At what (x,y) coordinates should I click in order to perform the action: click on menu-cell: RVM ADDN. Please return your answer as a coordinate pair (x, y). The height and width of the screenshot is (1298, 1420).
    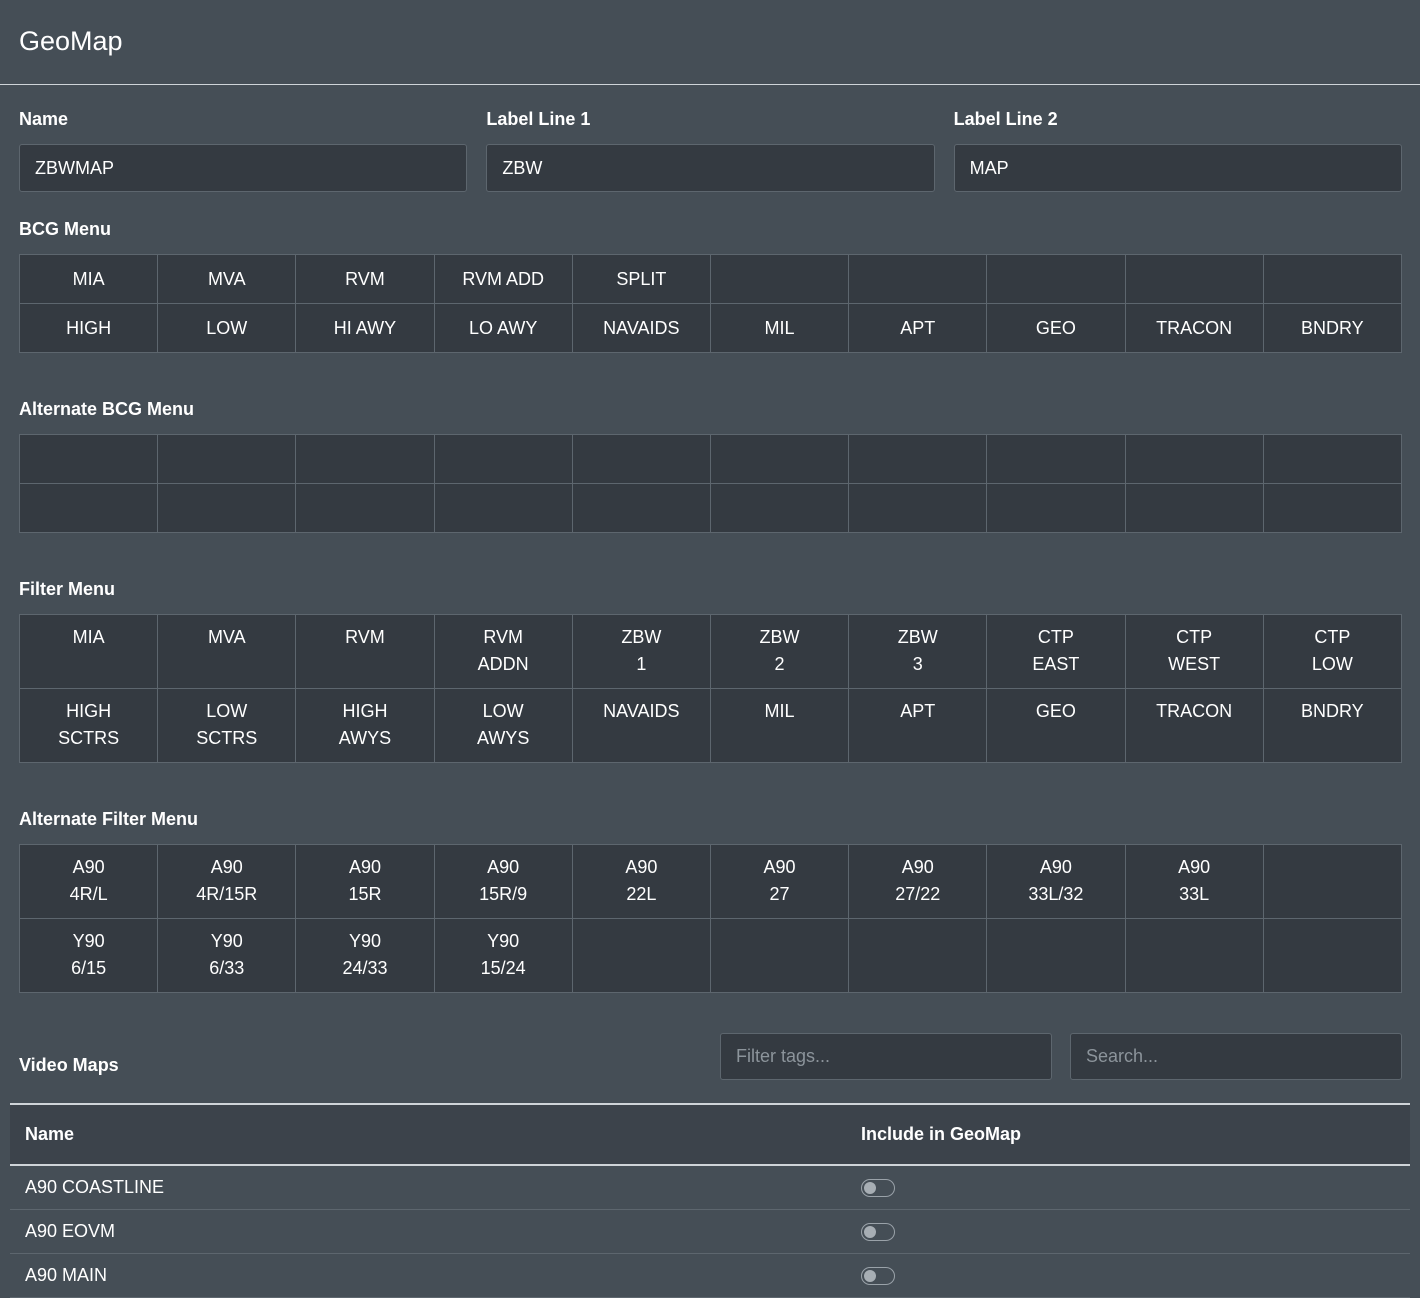
    Looking at the image, I should click on (503, 651).